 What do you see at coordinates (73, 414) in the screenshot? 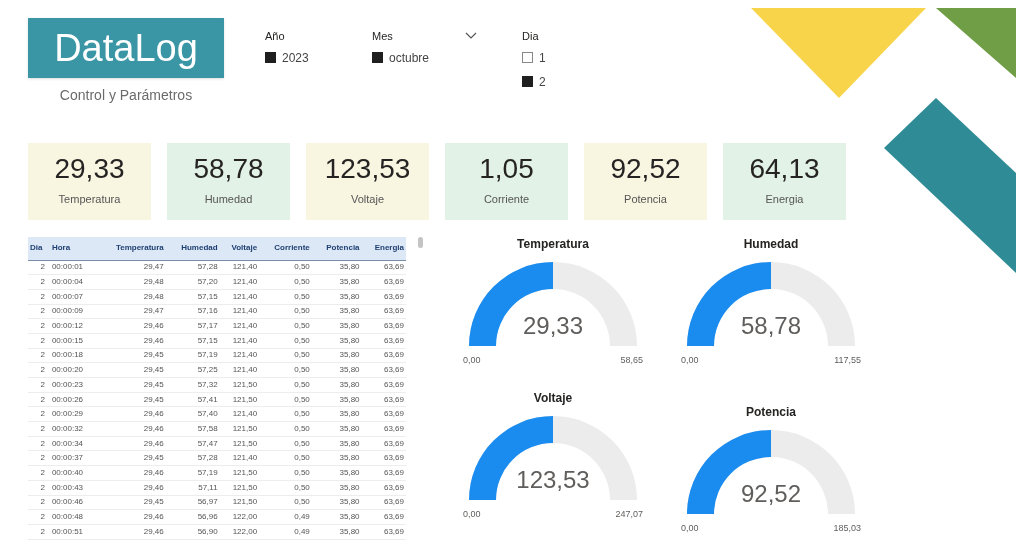
I see `table-cell: 00:00:29` at bounding box center [73, 414].